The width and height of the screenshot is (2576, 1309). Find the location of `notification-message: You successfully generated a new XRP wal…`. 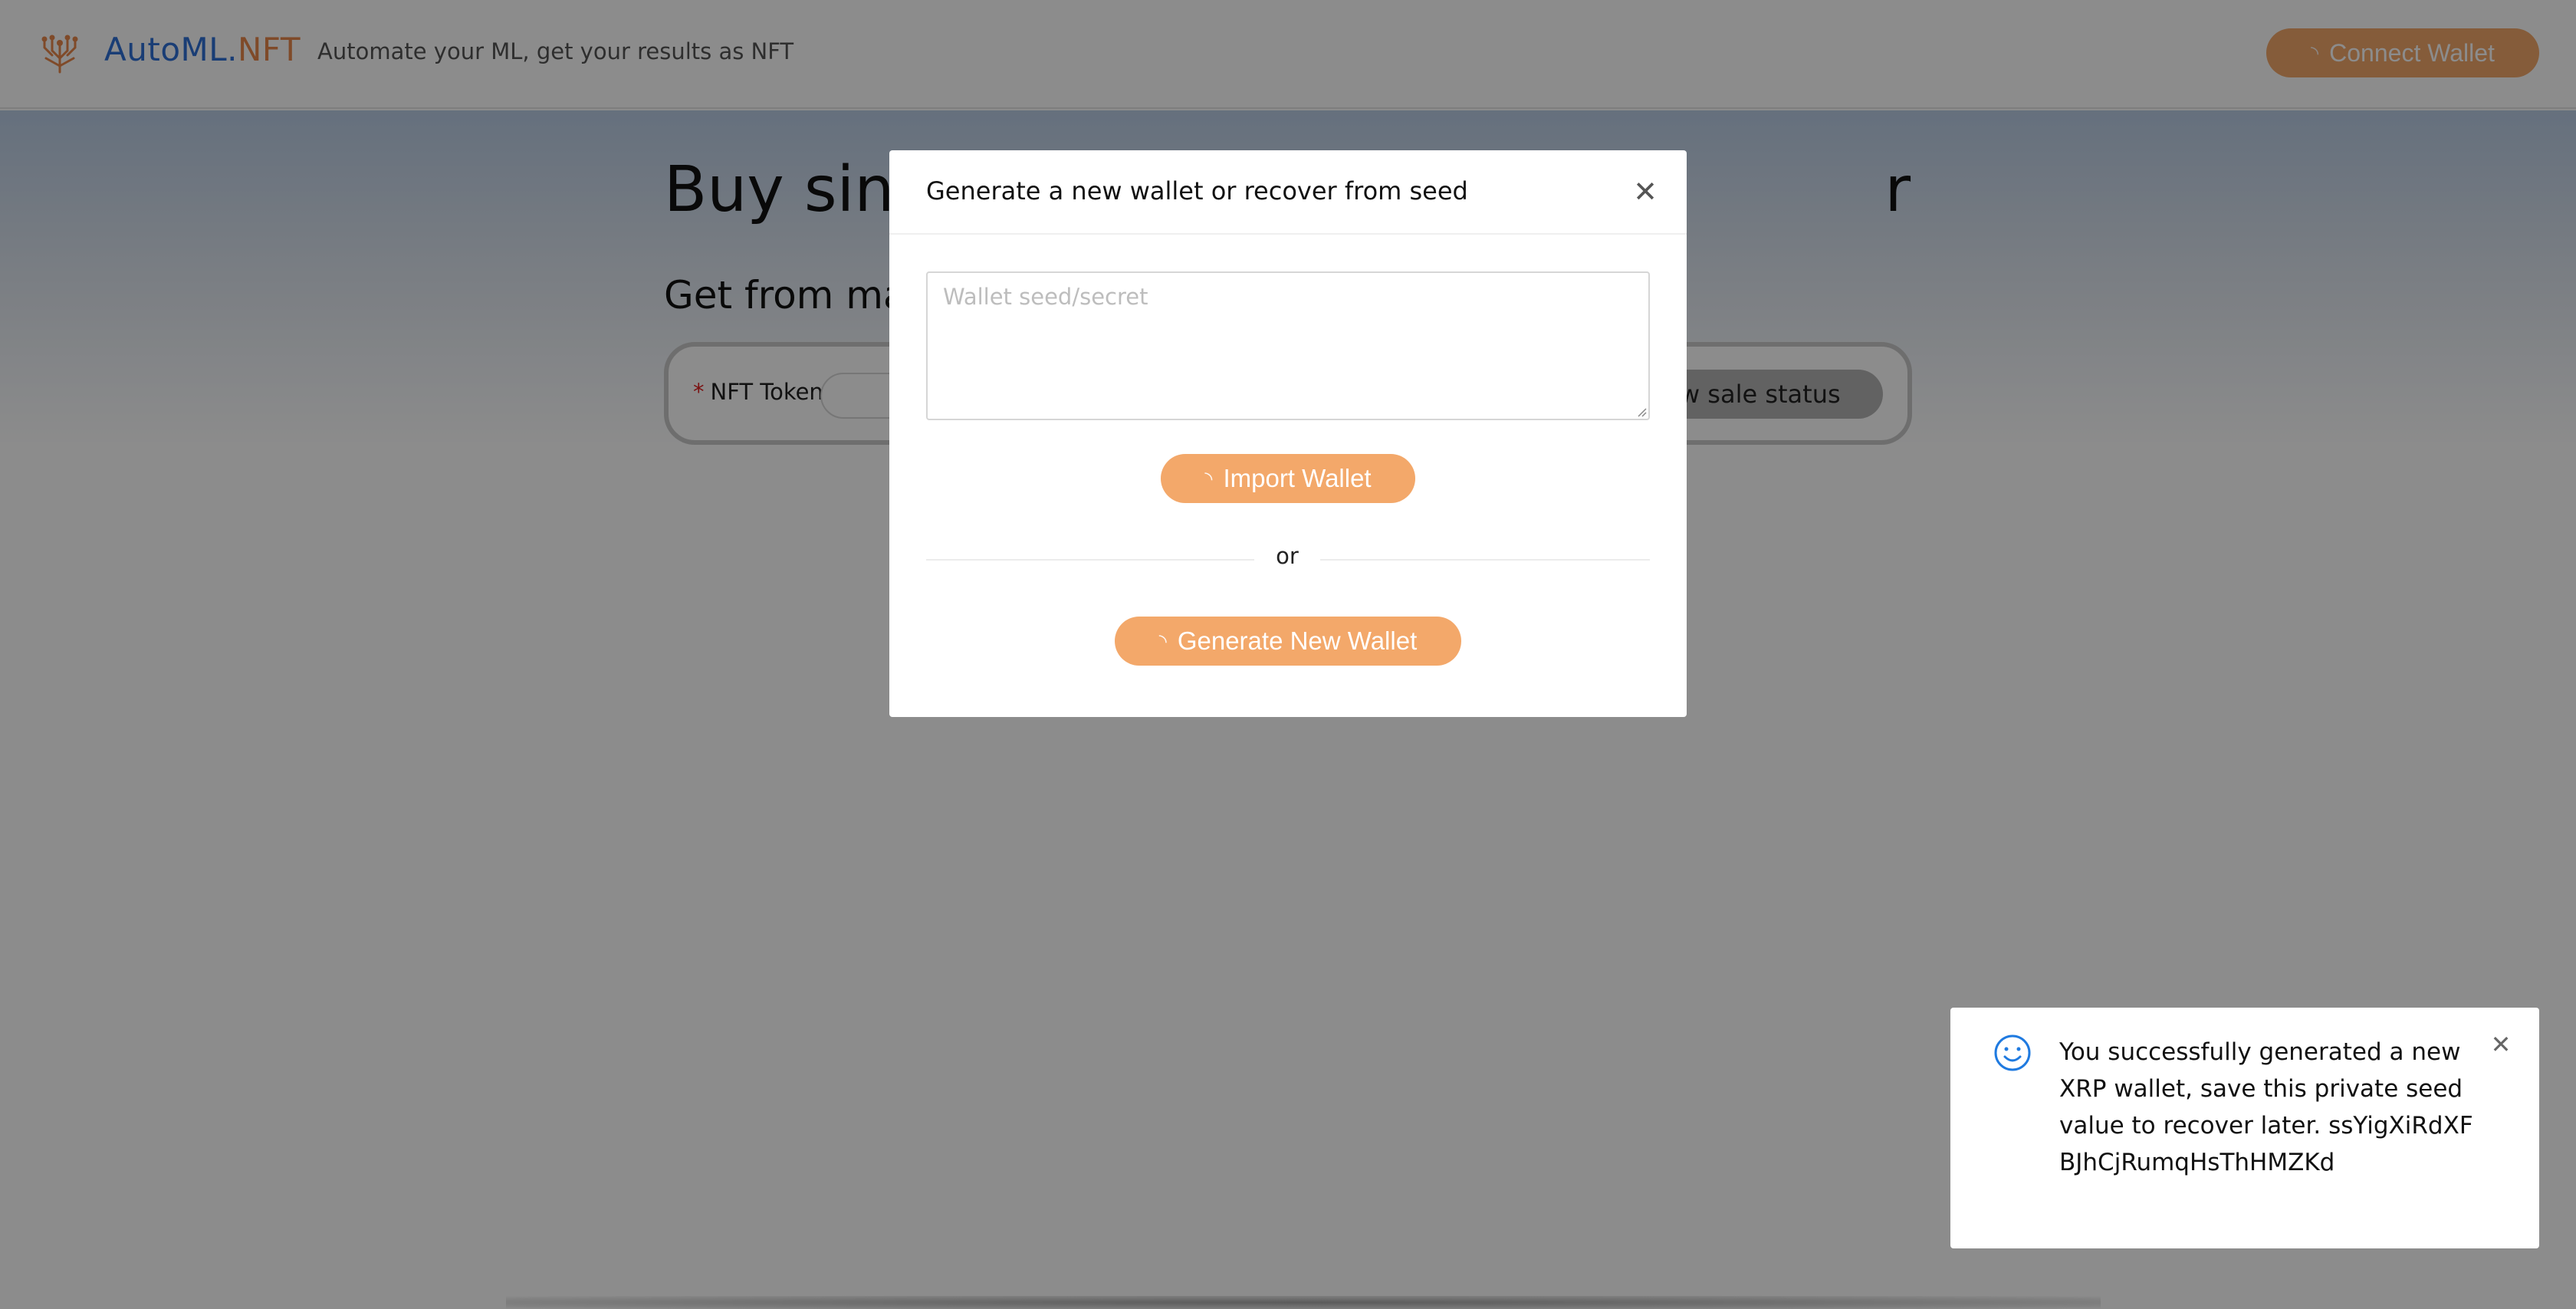

notification-message: You successfully generated a new XRP wal… is located at coordinates (2266, 1107).